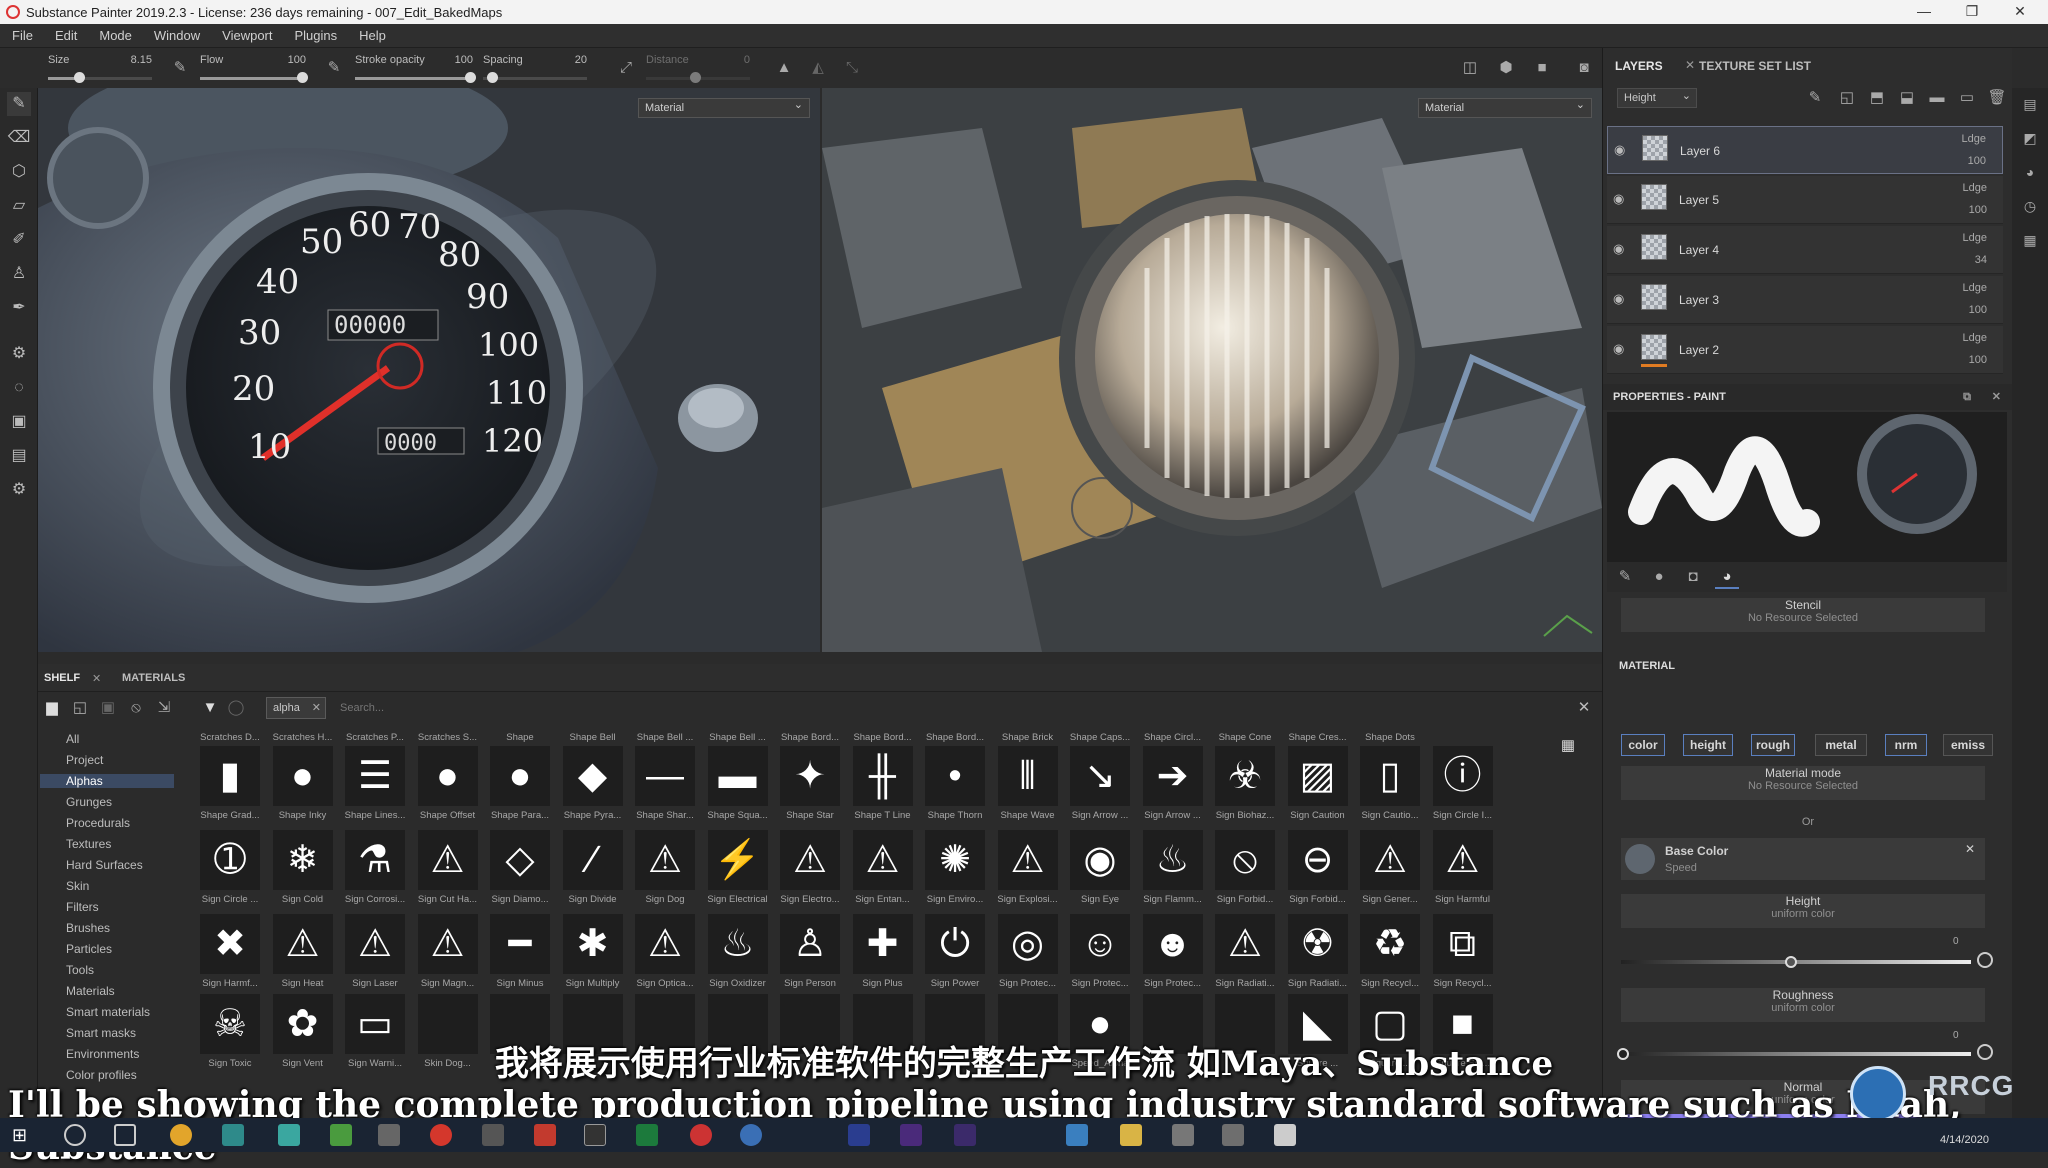 The height and width of the screenshot is (1168, 2048). What do you see at coordinates (1584, 708) in the screenshot?
I see `clear-search-icon: ✕` at bounding box center [1584, 708].